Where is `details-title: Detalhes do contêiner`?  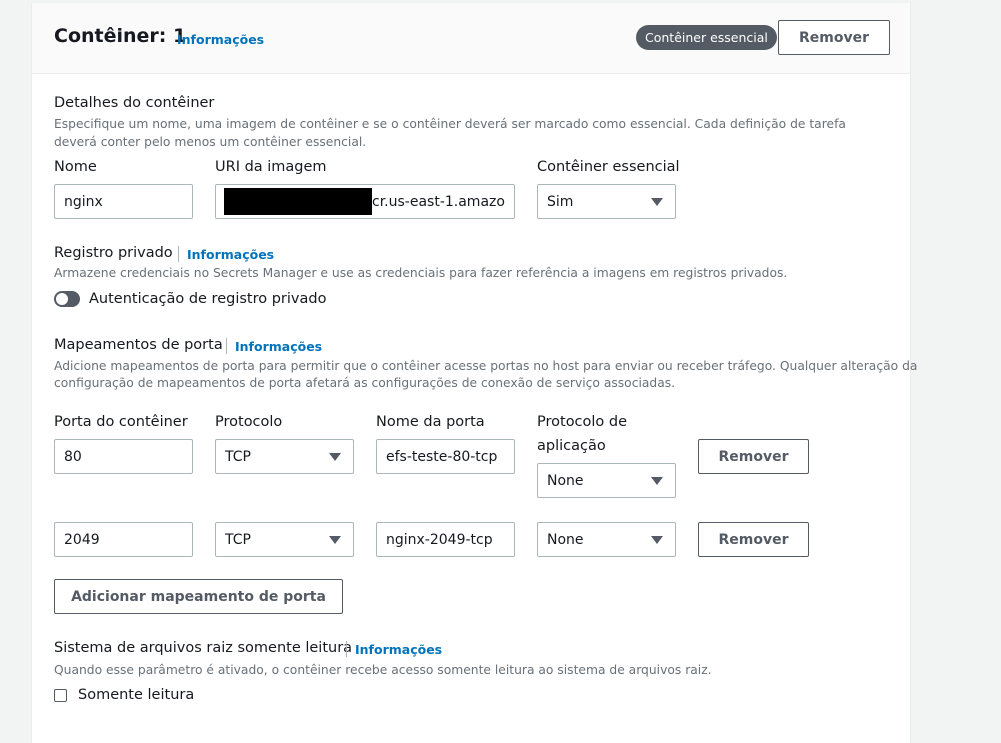
details-title: Detalhes do contêiner is located at coordinates (134, 103).